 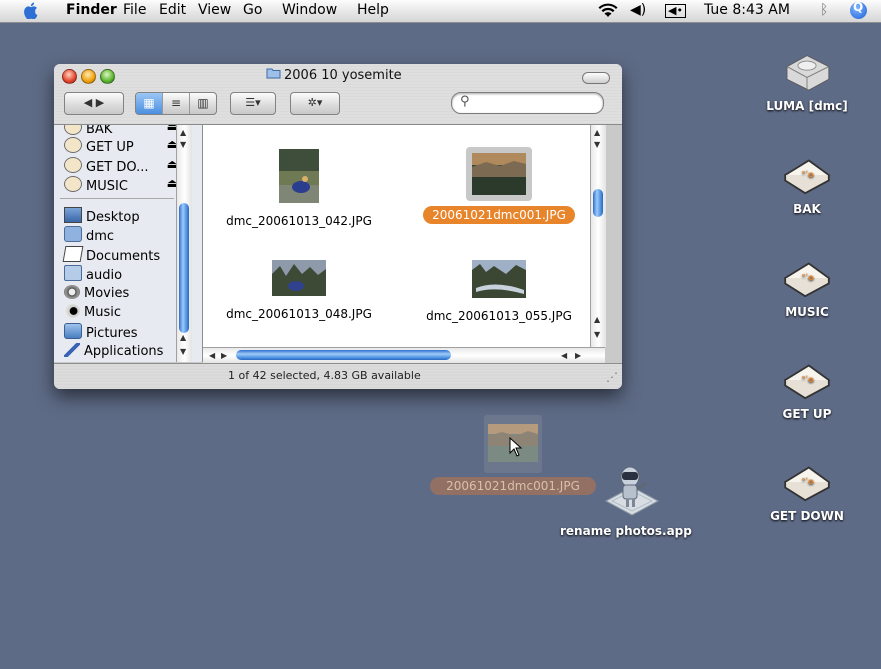 I want to click on pictures-icon, so click(x=73, y=331).